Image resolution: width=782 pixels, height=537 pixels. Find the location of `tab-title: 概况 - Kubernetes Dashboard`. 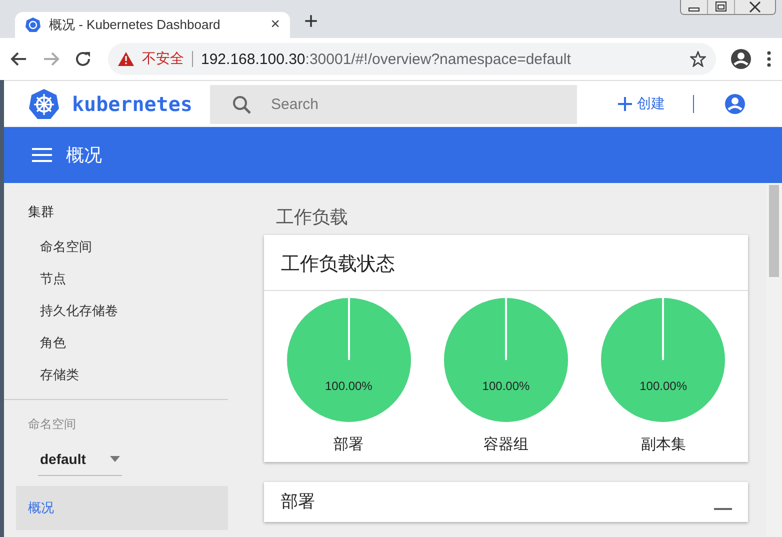

tab-title: 概况 - Kubernetes Dashboard is located at coordinates (135, 25).